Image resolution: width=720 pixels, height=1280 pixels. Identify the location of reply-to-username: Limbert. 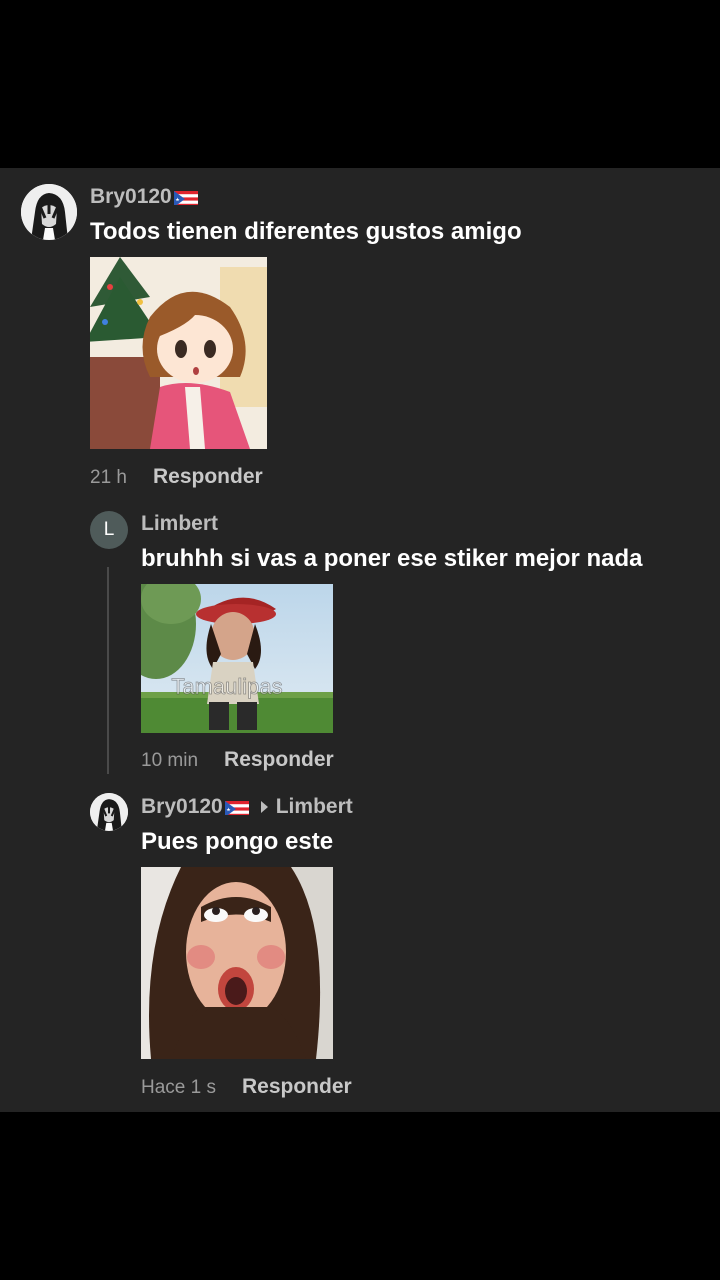
(314, 807).